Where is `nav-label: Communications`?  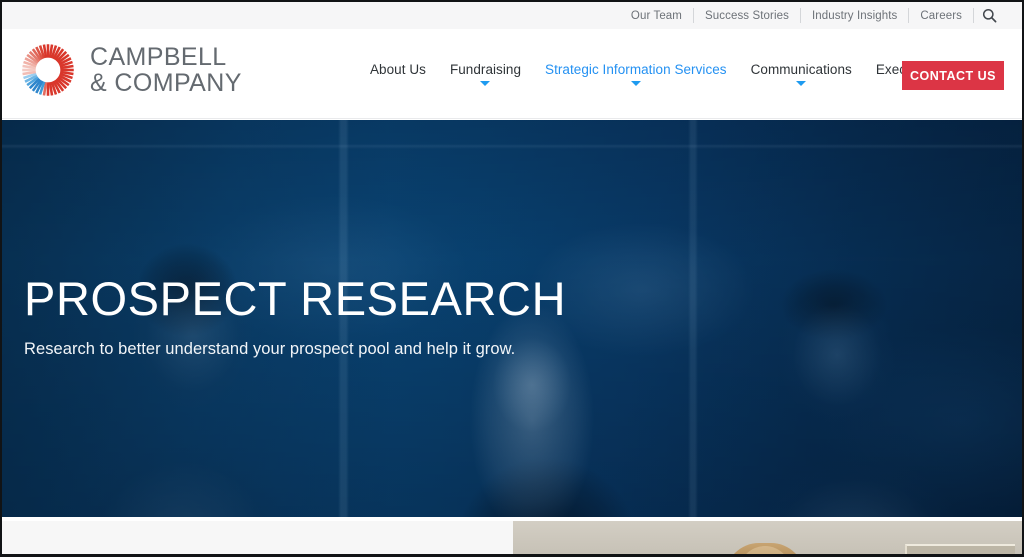
nav-label: Communications is located at coordinates (801, 69).